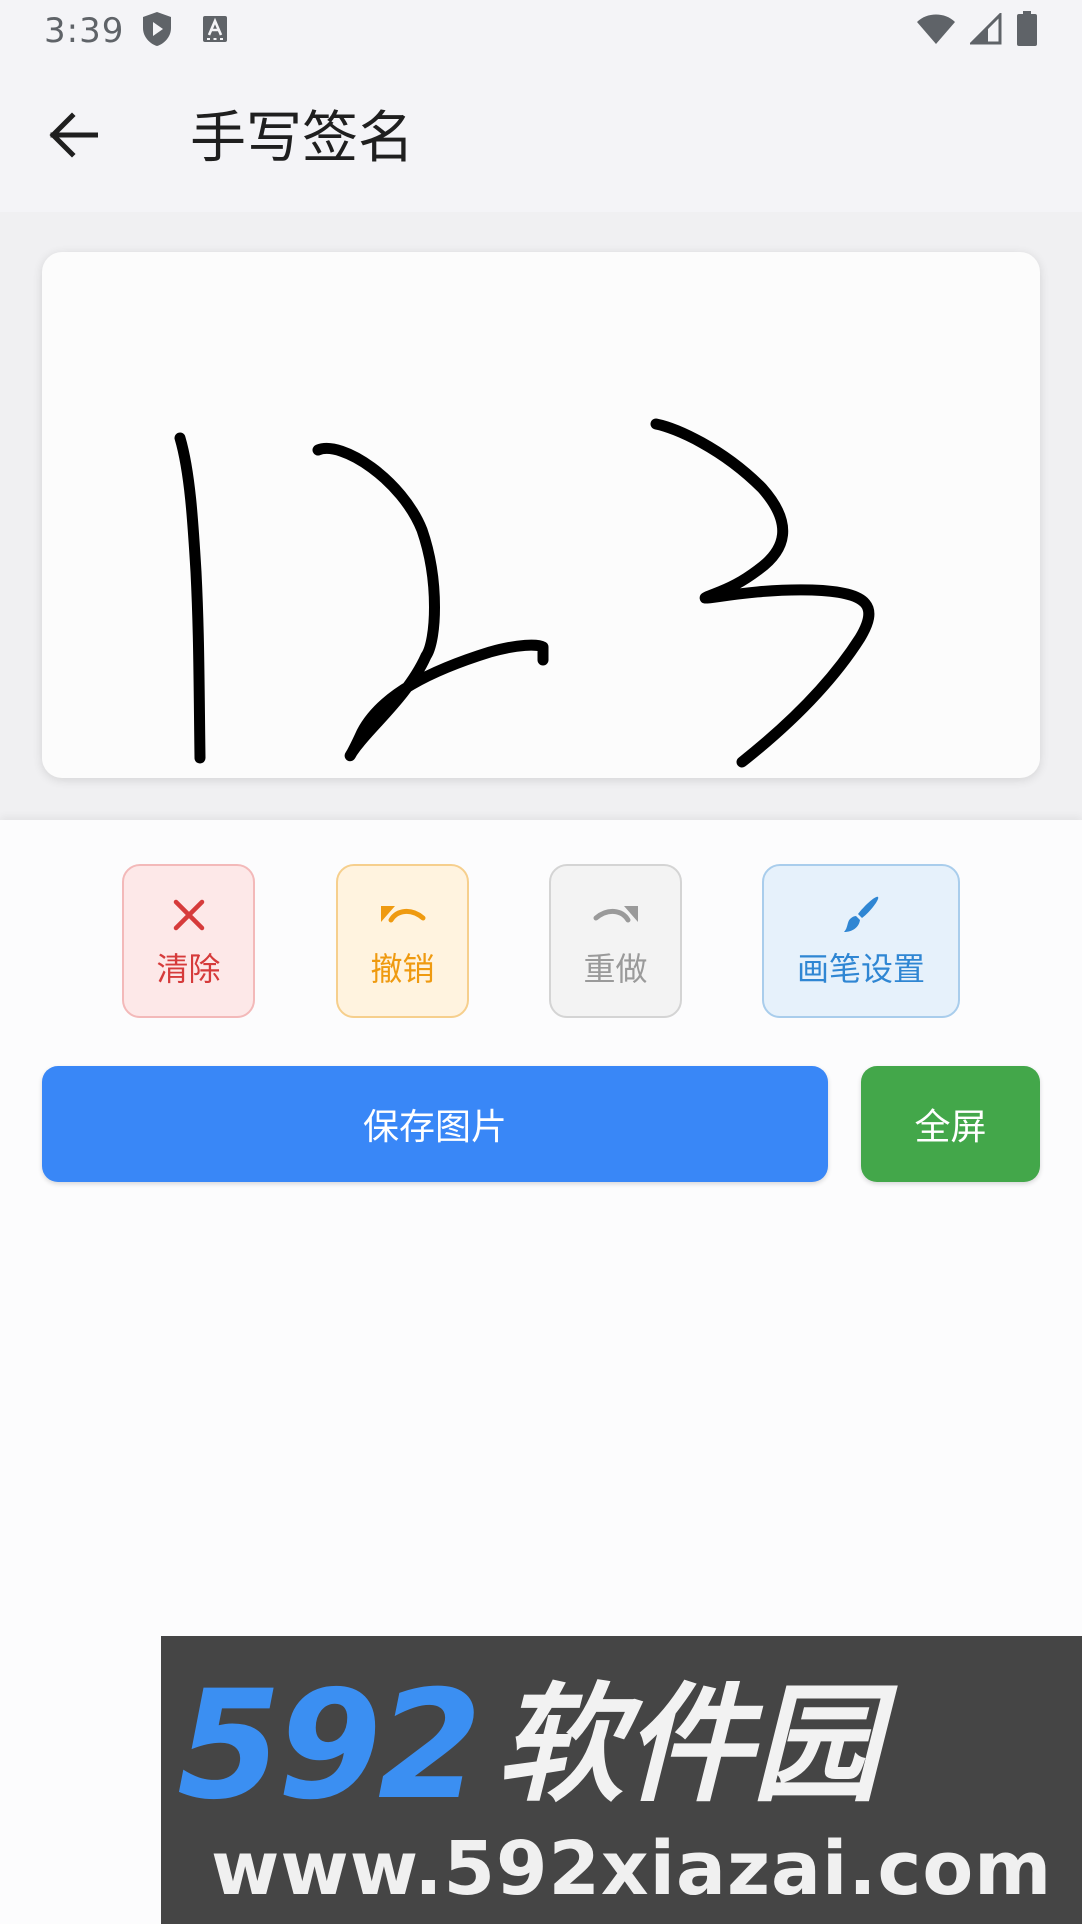 The image size is (1082, 1924). Describe the element at coordinates (84, 31) in the screenshot. I see `status-time: 3:39` at that location.